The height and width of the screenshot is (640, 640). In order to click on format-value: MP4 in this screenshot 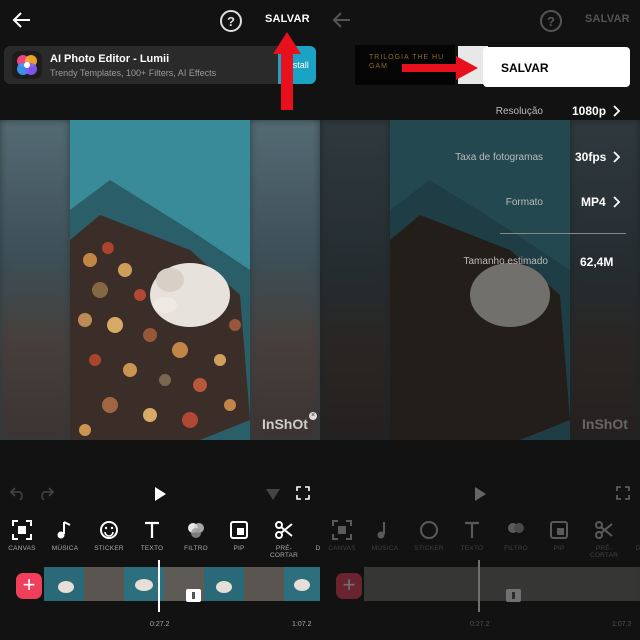, I will do `click(593, 202)`.